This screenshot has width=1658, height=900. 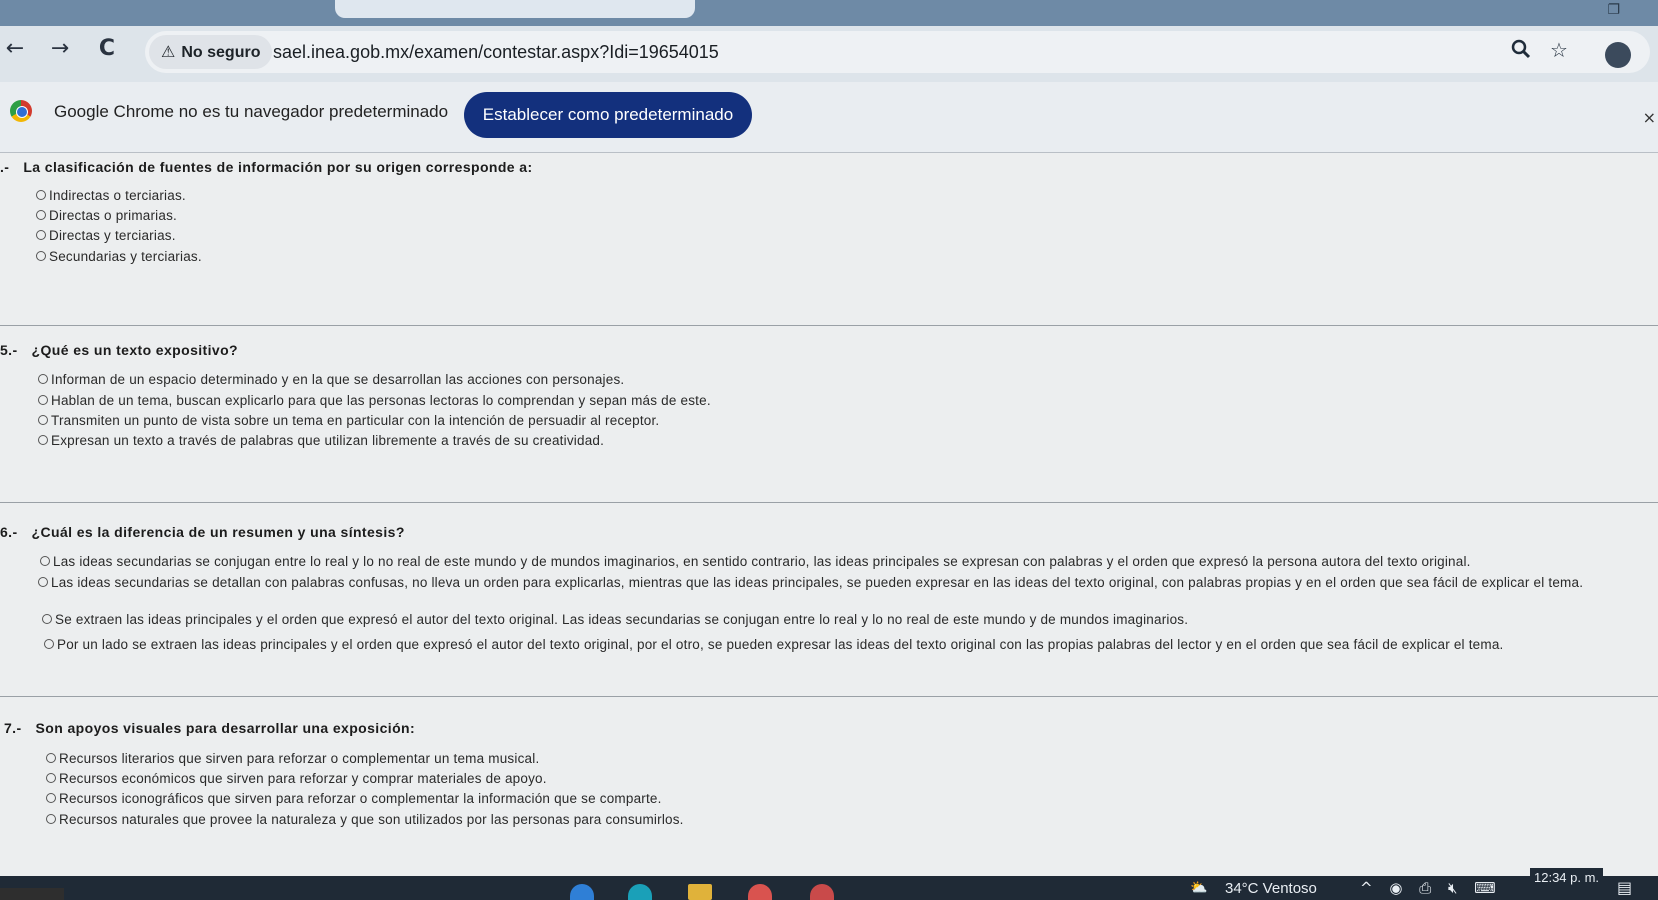 What do you see at coordinates (112, 235) in the screenshot?
I see `option-label: Directas y terciarias.` at bounding box center [112, 235].